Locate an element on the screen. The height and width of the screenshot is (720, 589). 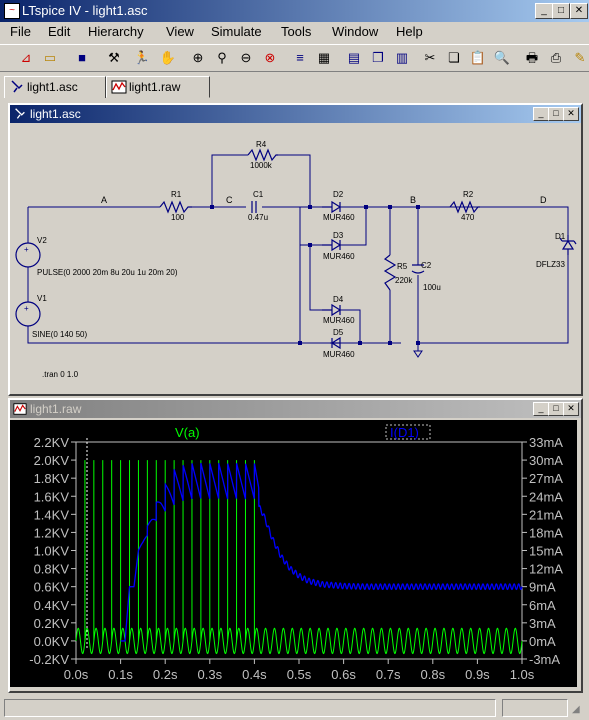
y2-tick-label: 24mA is located at coordinates (546, 496).